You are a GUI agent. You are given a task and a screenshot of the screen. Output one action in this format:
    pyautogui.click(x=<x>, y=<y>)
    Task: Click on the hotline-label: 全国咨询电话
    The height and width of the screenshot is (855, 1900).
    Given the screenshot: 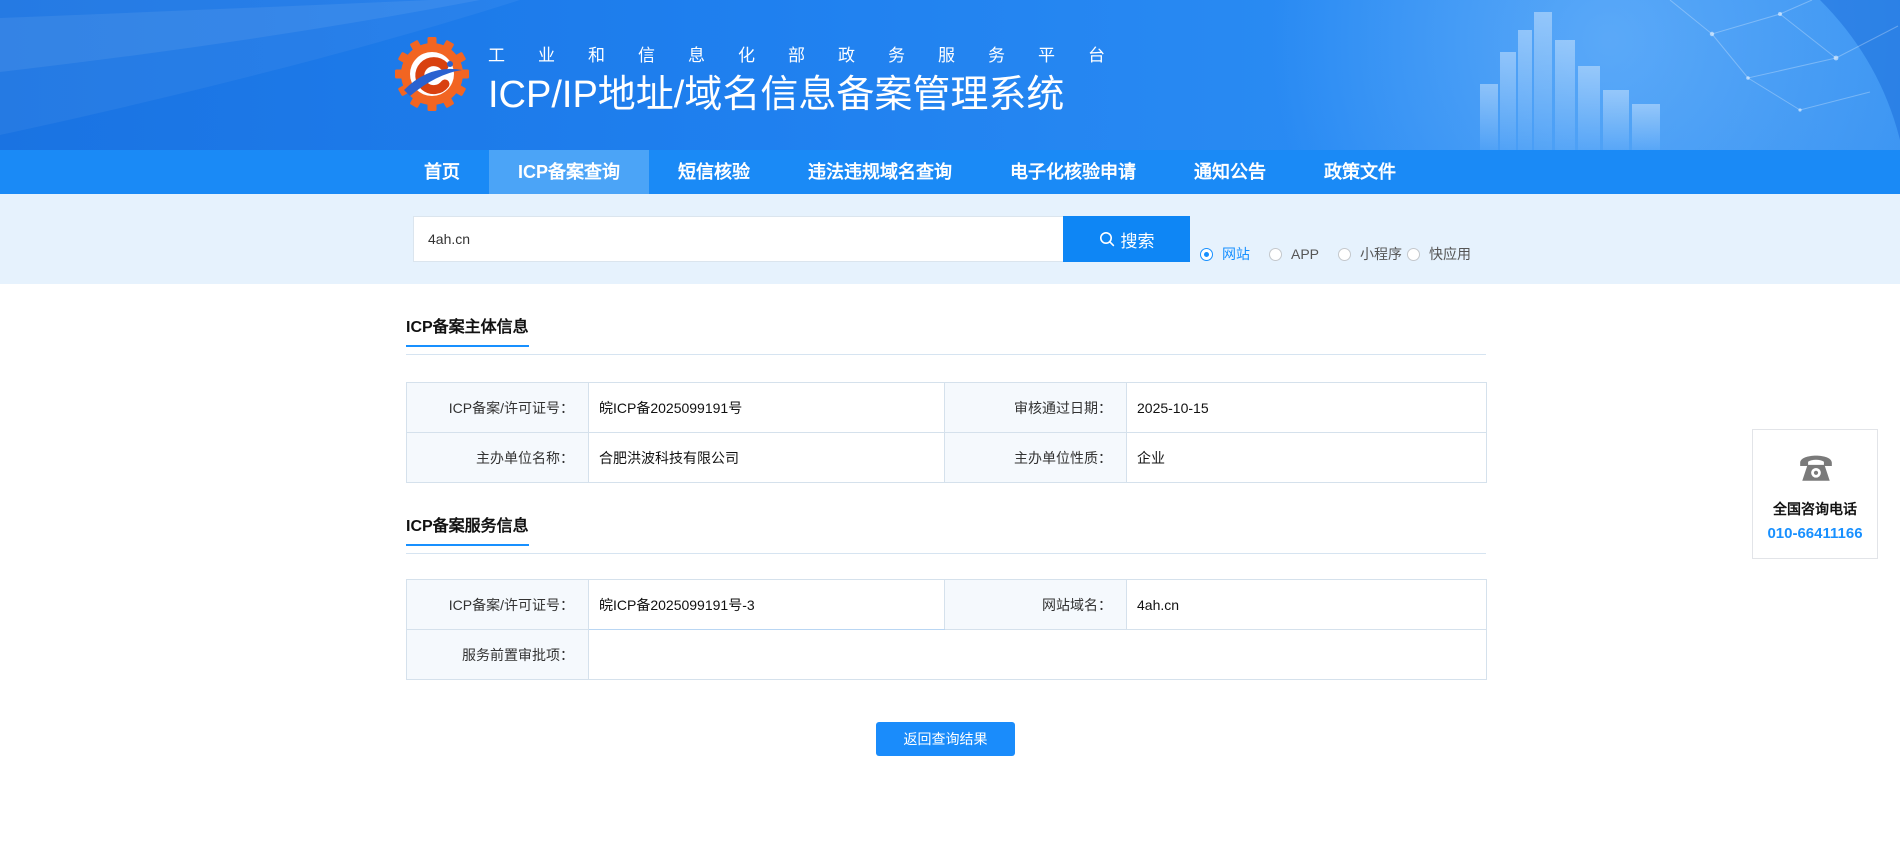 What is the action you would take?
    pyautogui.click(x=1815, y=509)
    